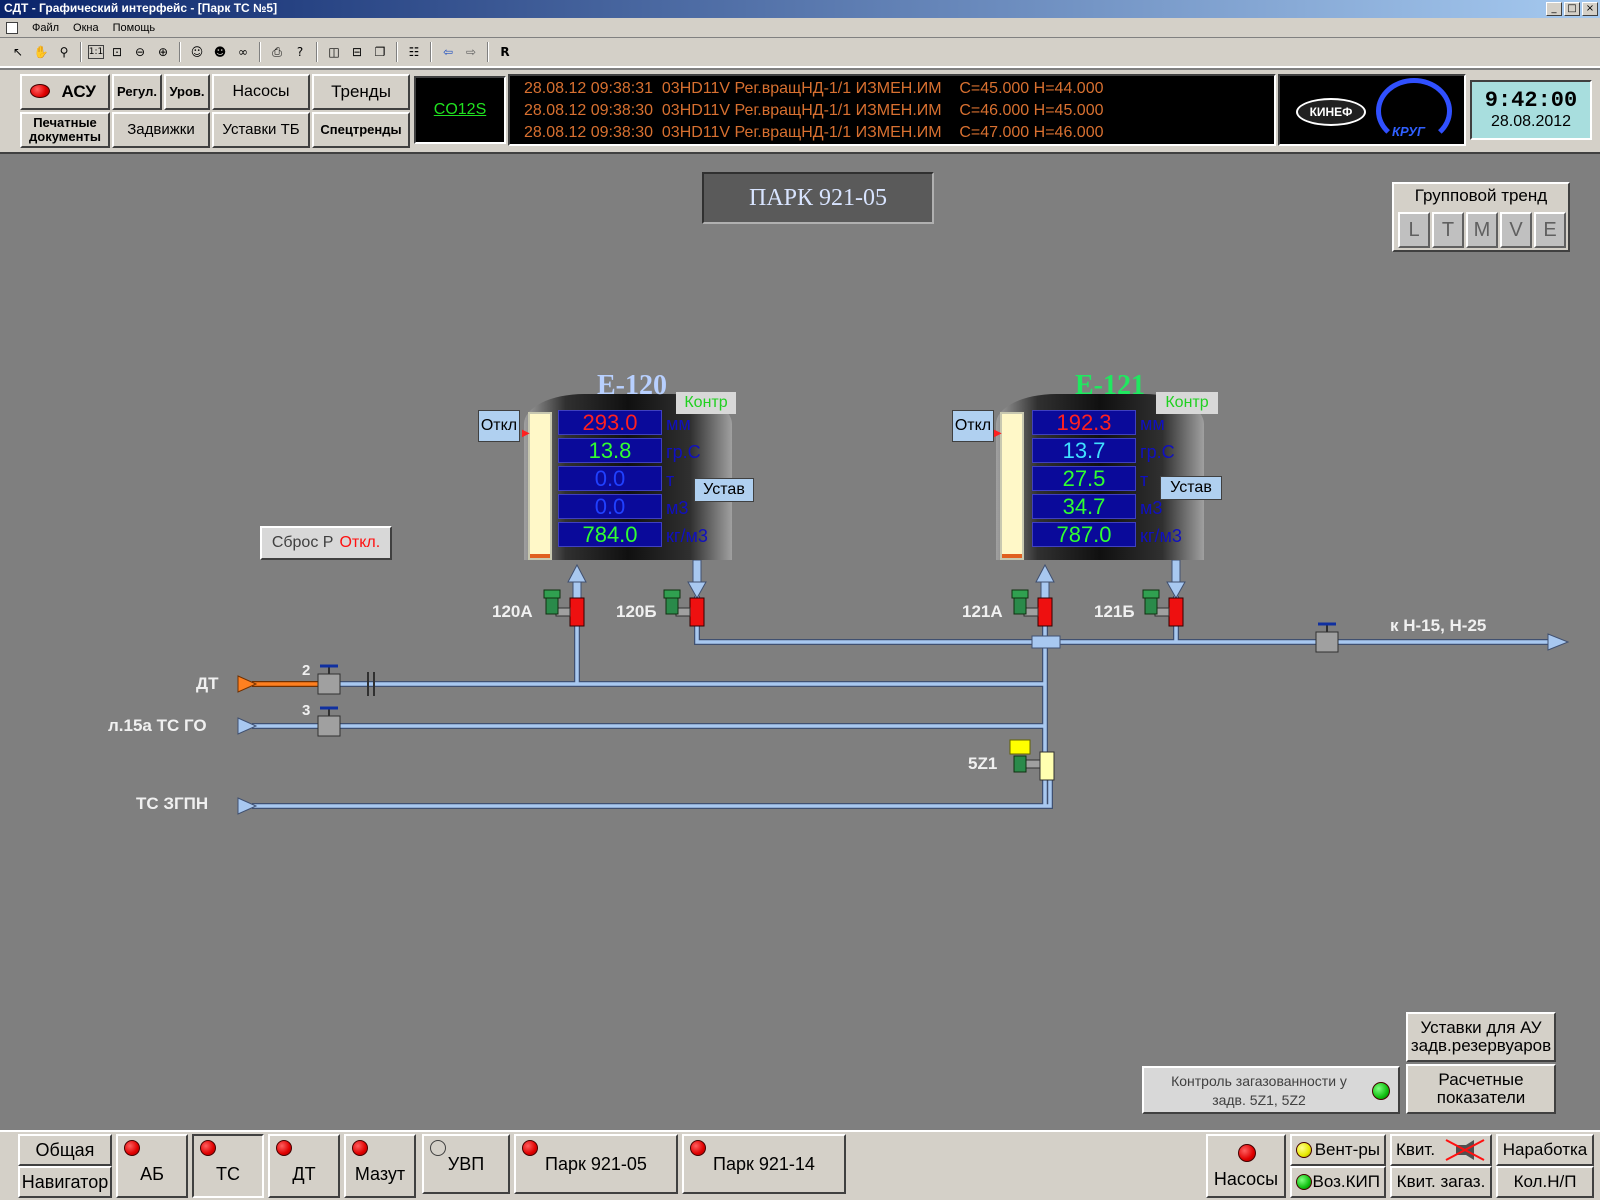 Image resolution: width=1600 pixels, height=1200 pixels. What do you see at coordinates (1346, 1181) in the screenshot?
I see `voz-kip-label: Воз.КИП` at bounding box center [1346, 1181].